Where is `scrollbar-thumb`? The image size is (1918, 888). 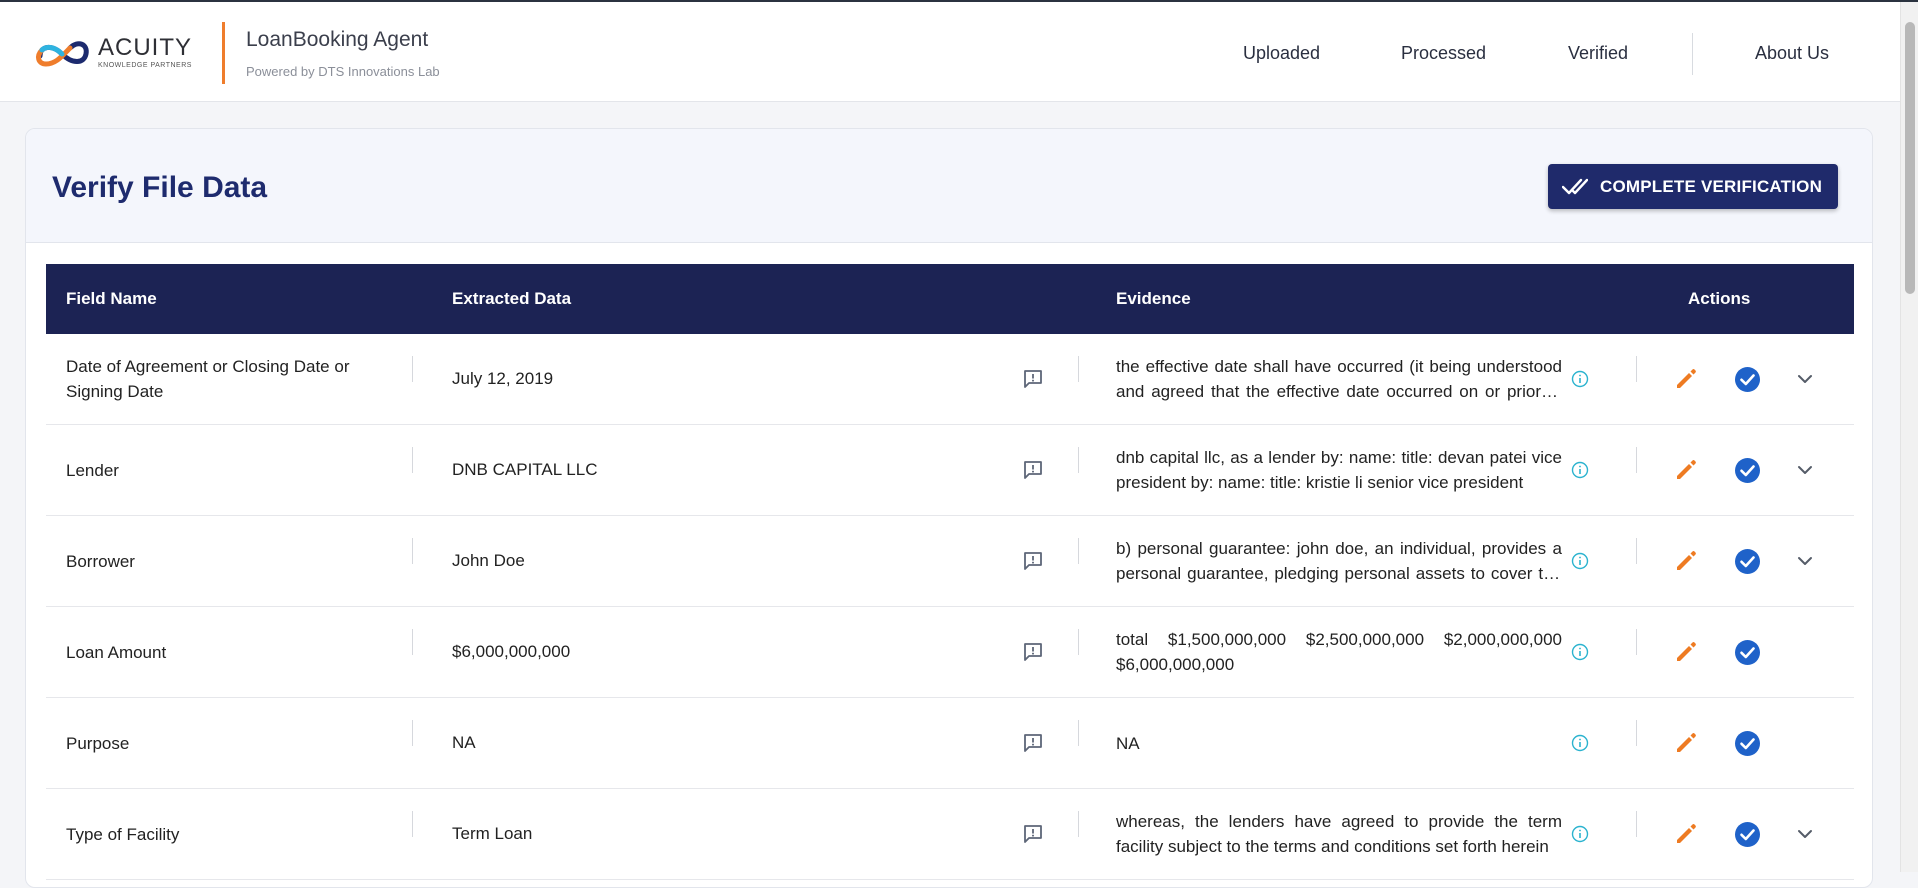
scrollbar-thumb is located at coordinates (1910, 158).